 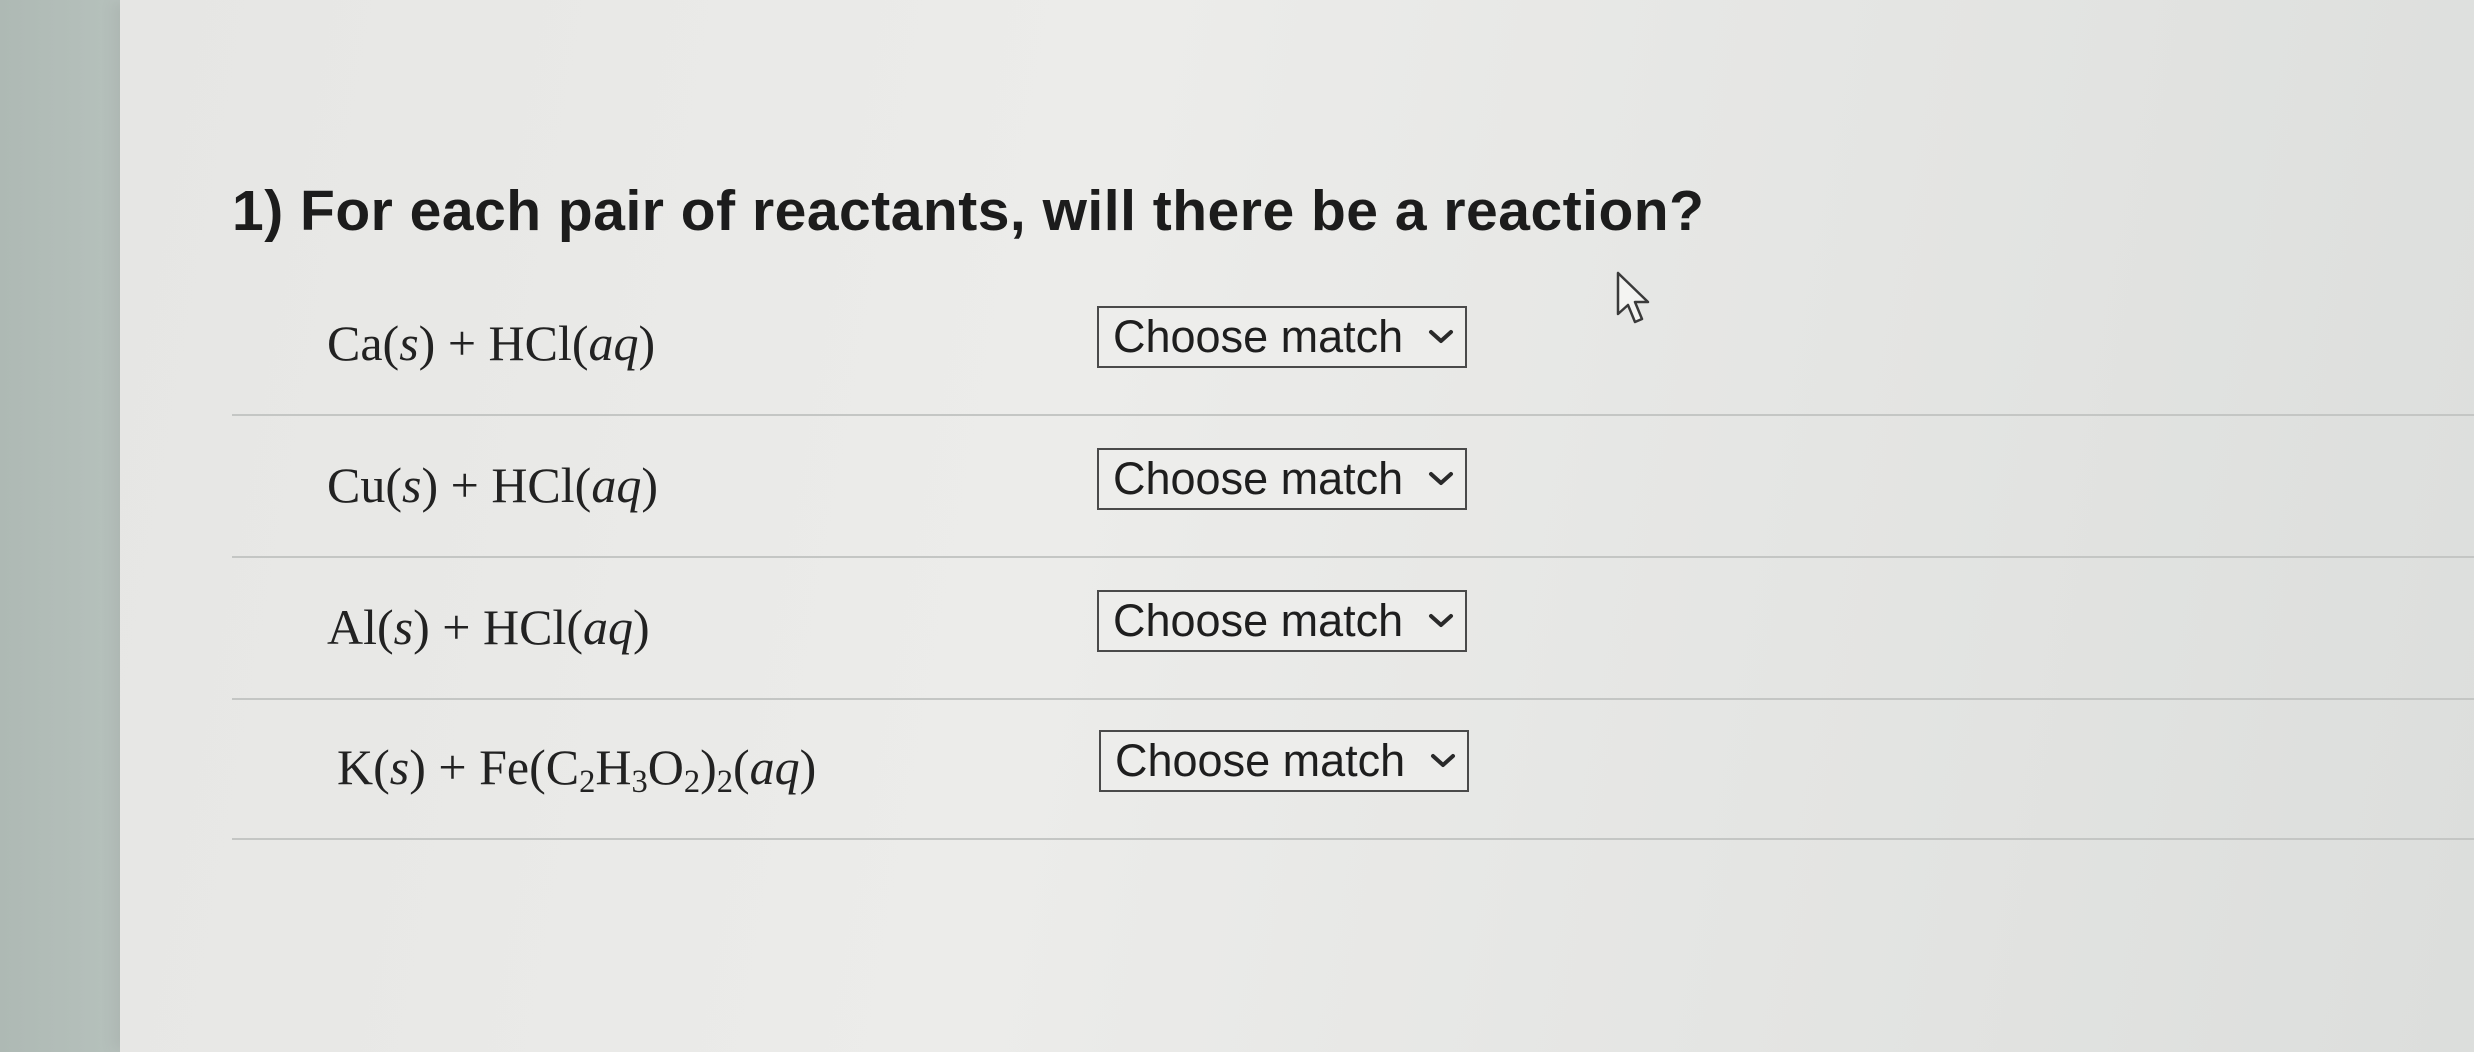 I want to click on choose-match-dropdown-3: Choose match, so click(x=1282, y=621).